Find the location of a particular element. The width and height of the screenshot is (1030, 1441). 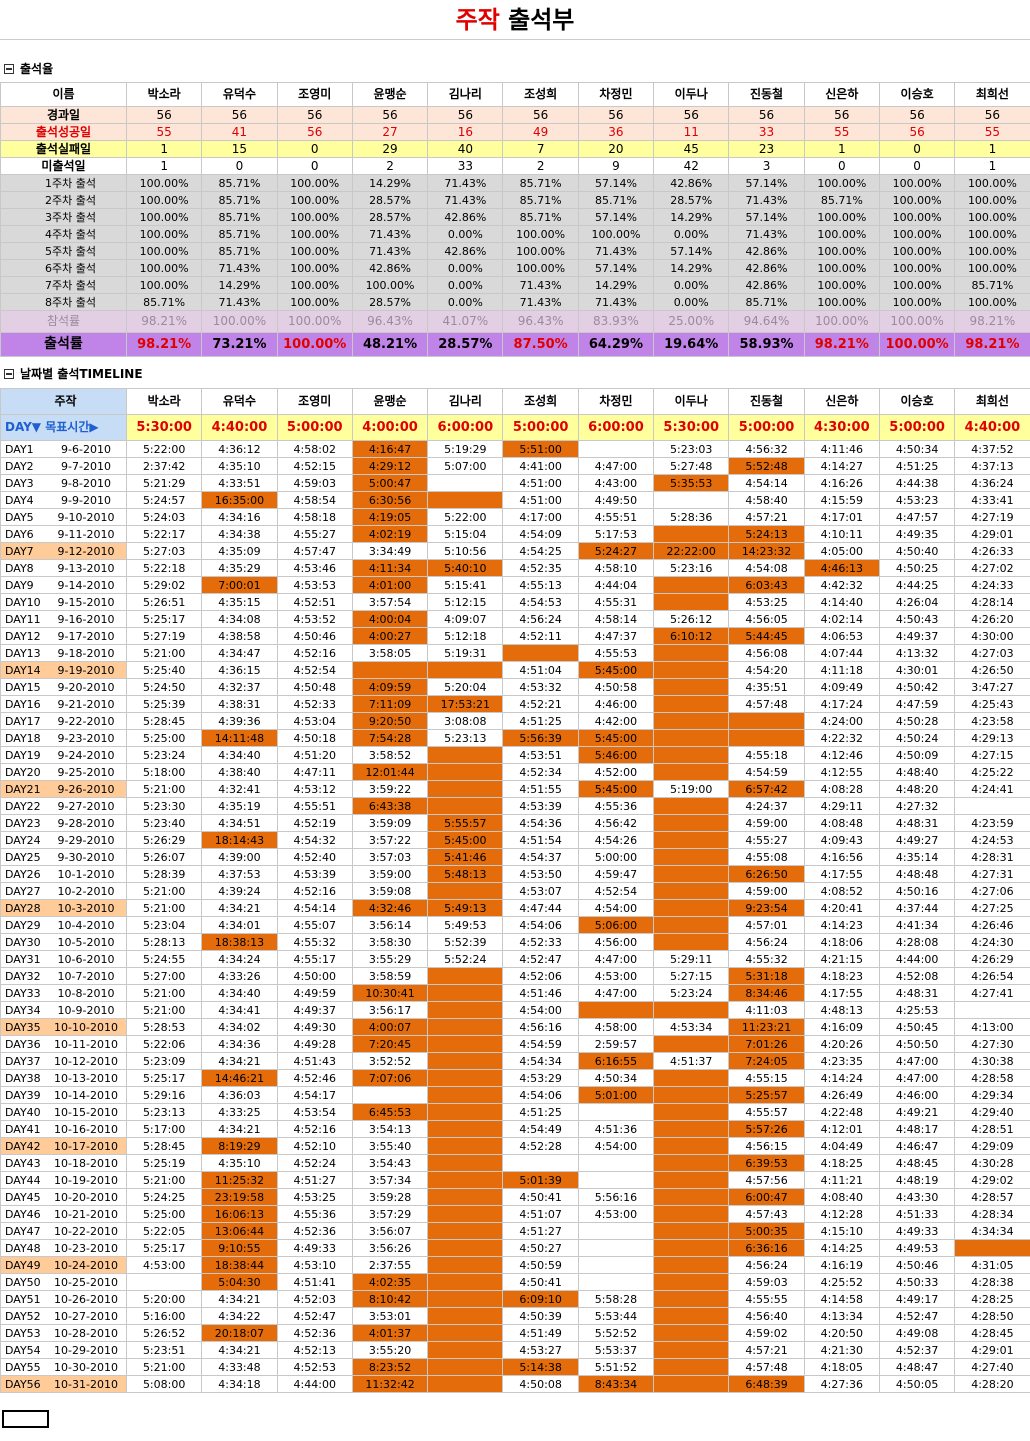

person-name-cell: 조영미 is located at coordinates (314, 401).